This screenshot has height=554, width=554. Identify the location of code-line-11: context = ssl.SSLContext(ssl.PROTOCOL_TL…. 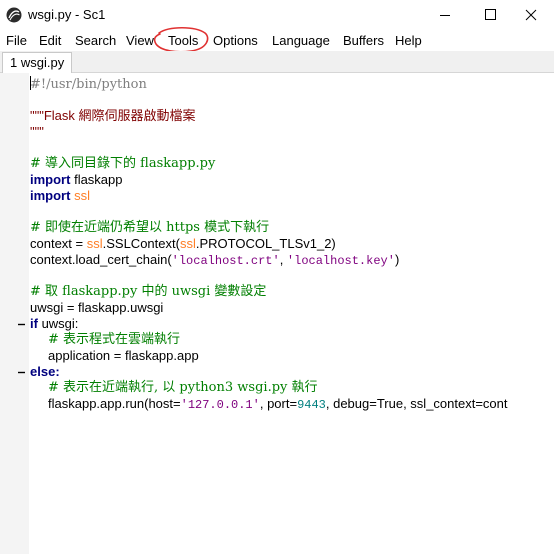
(183, 244).